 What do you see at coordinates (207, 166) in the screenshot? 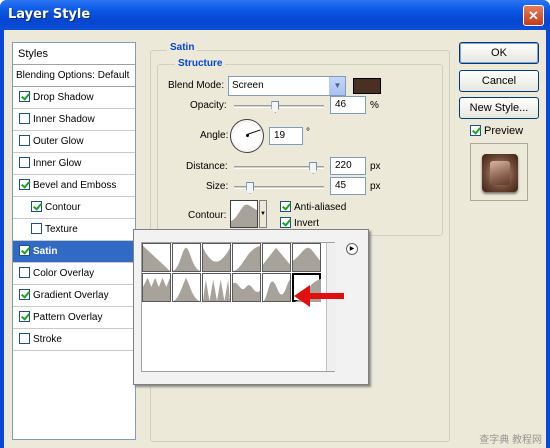
I see `distance-label: Distance:` at bounding box center [207, 166].